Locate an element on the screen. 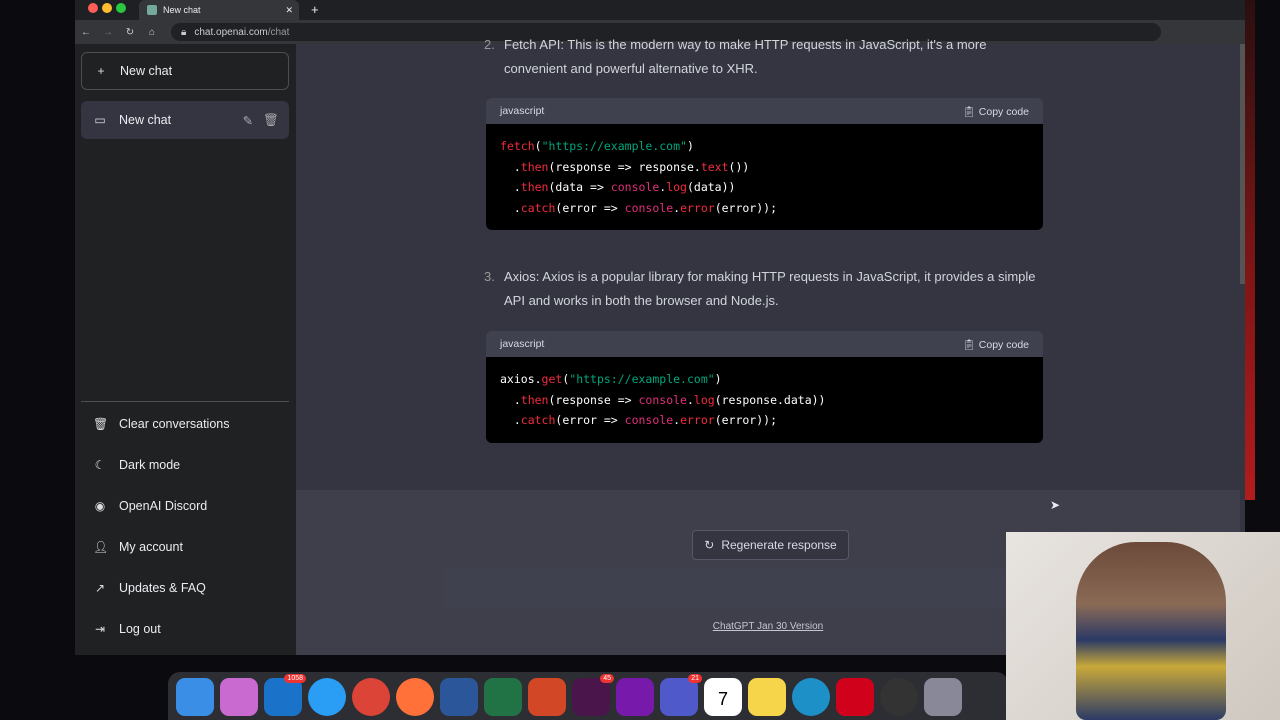 This screenshot has height=720, width=1280. updates-faq-link: ↗ Updates & FAQ is located at coordinates (185, 588).